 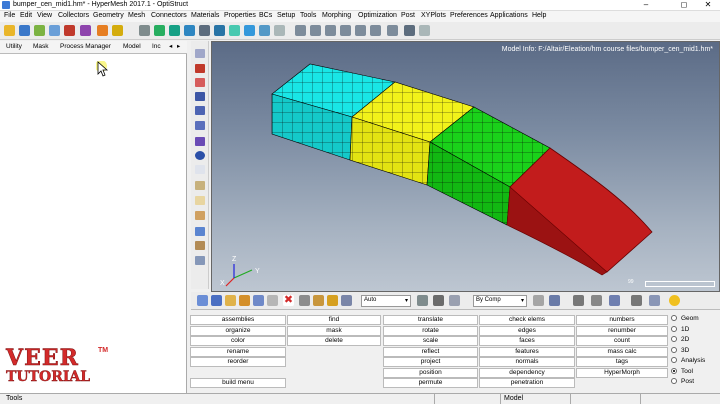 I want to click on menu-optimization: Optimization, so click(x=377, y=15).